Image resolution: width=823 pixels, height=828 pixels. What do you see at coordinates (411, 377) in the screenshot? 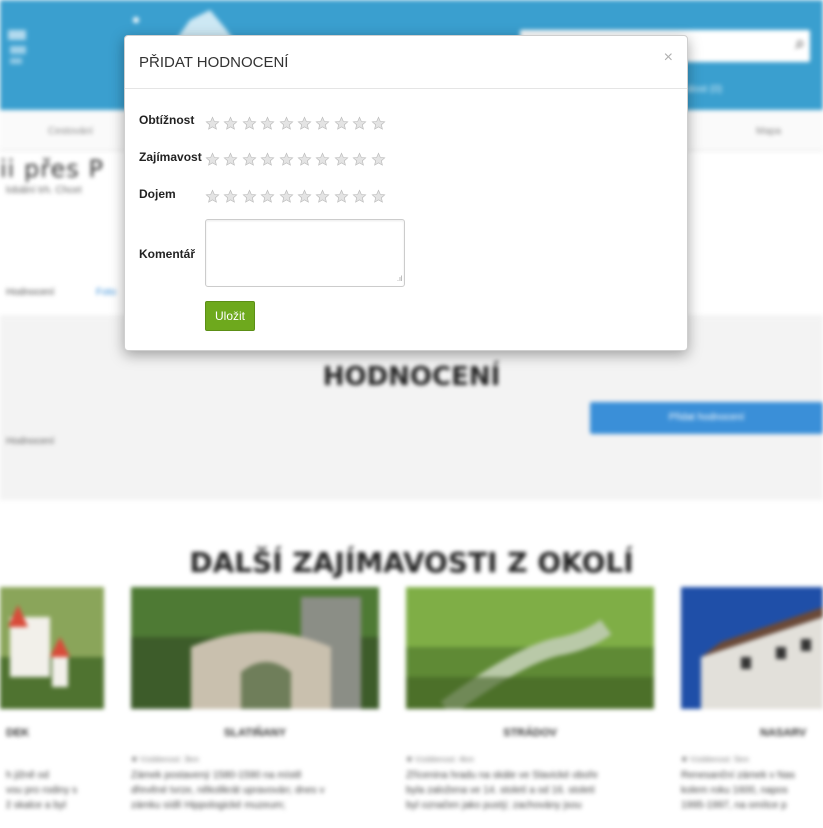
I see `ratings-title: HODNOCENÍ` at bounding box center [411, 377].